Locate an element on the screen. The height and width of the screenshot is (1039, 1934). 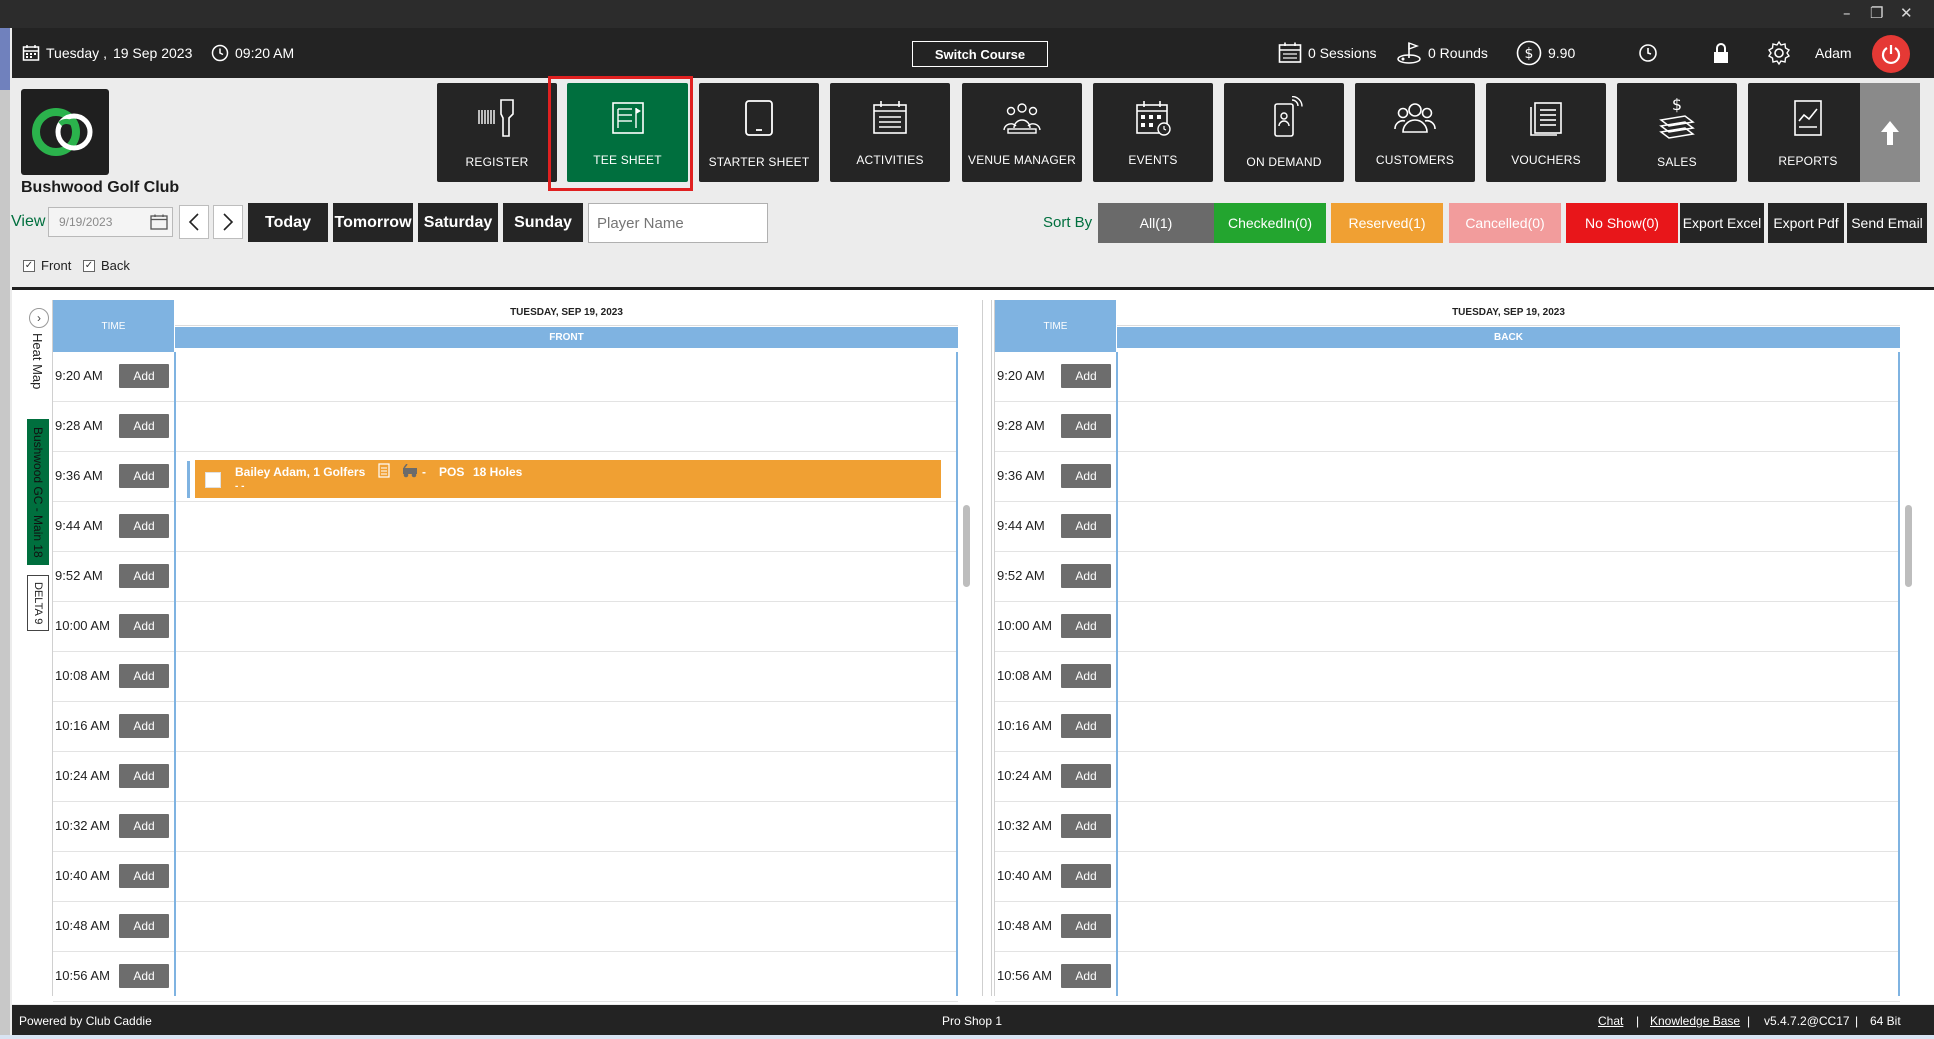
nav-tile-sales: $ SALES is located at coordinates (1677, 132).